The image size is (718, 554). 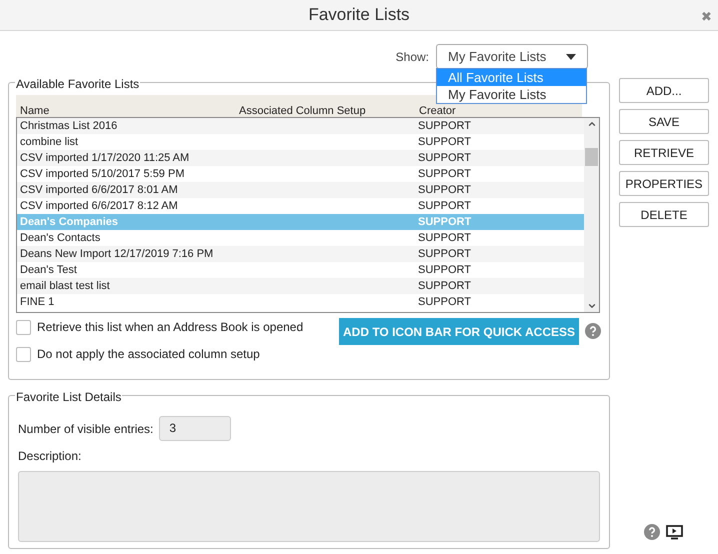 What do you see at coordinates (664, 183) in the screenshot?
I see `action-button: PROPERTIES` at bounding box center [664, 183].